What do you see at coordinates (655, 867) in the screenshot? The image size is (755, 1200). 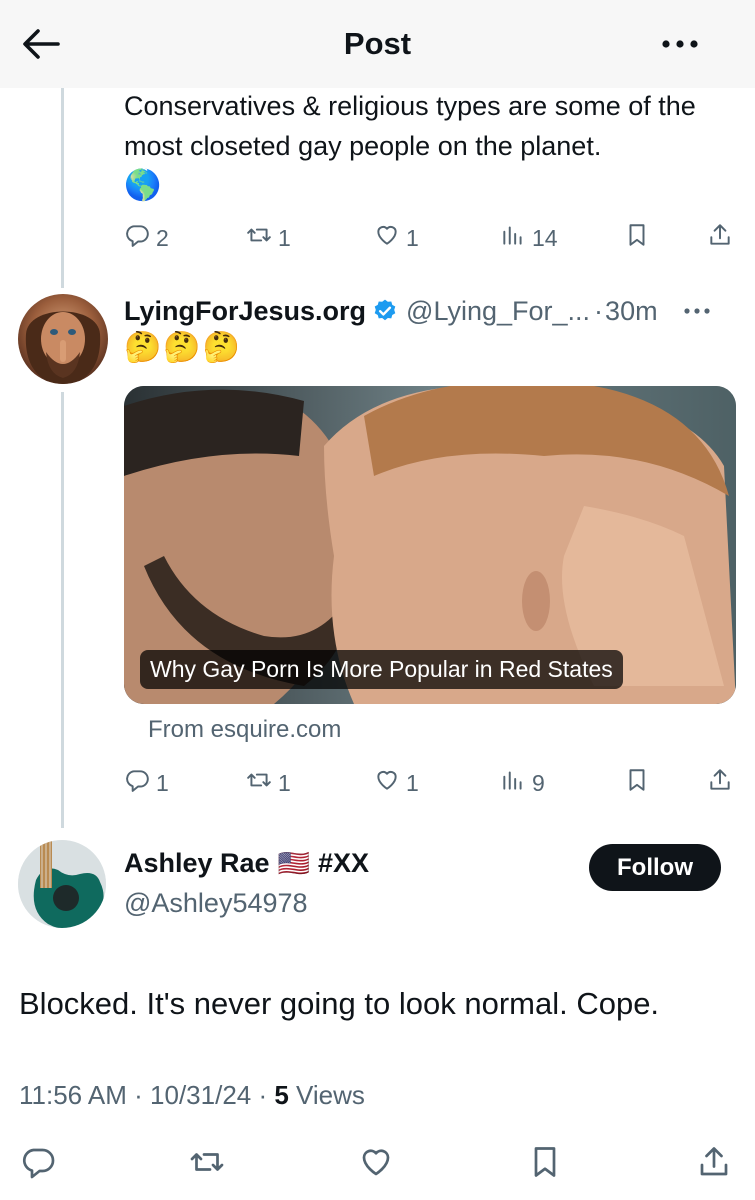 I see `follow-button: Follow` at bounding box center [655, 867].